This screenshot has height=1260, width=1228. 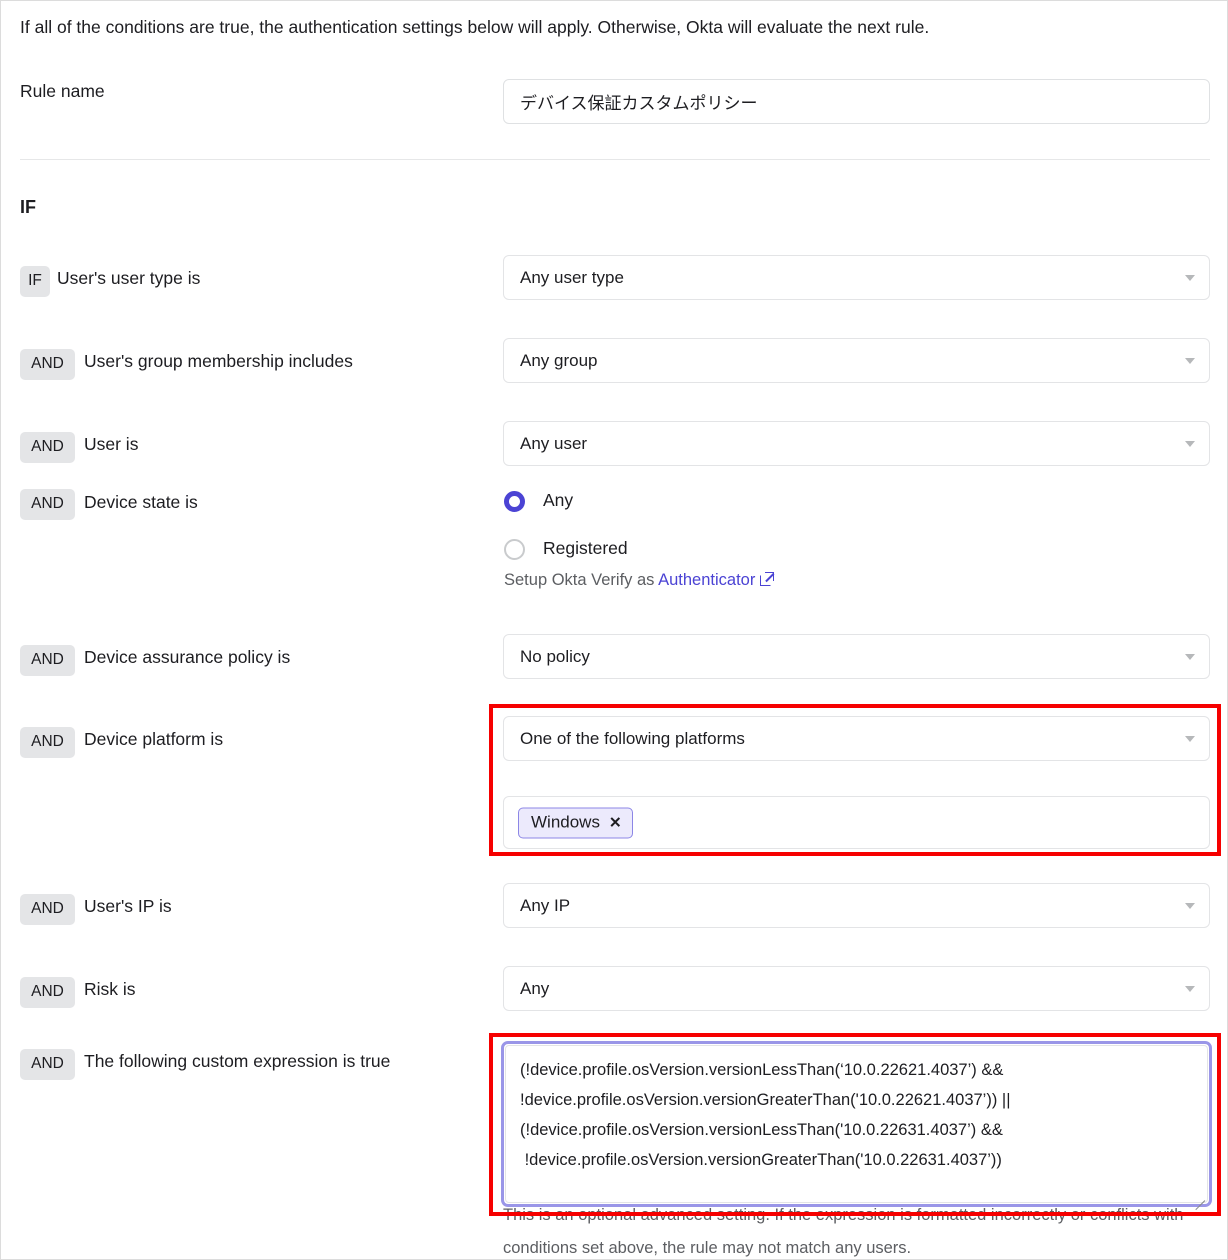 What do you see at coordinates (111, 444) in the screenshot?
I see `condition-label: User is` at bounding box center [111, 444].